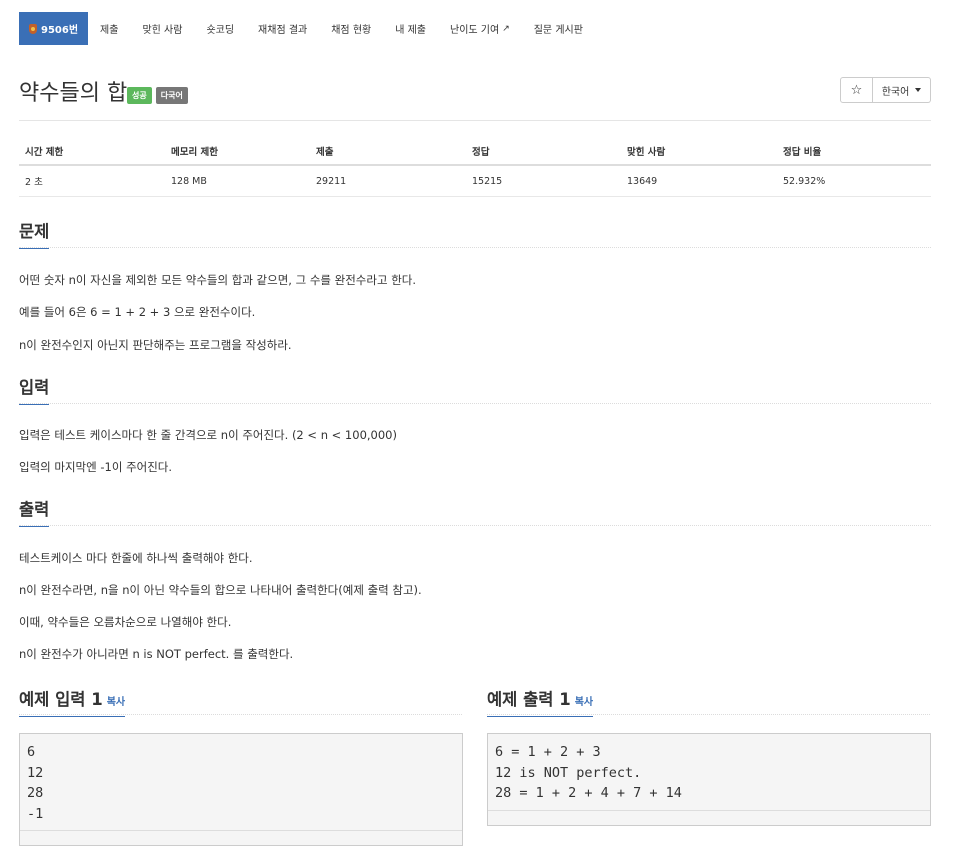 The height and width of the screenshot is (854, 958). I want to click on column-header: 정답, so click(543, 152).